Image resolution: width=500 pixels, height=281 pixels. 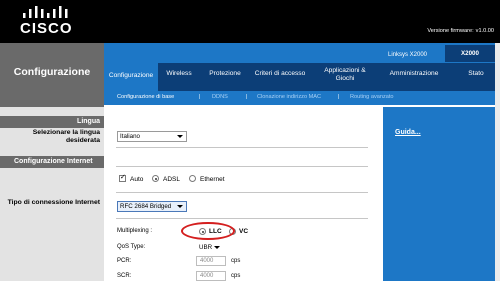 What do you see at coordinates (220, 97) in the screenshot?
I see `subtab-ddns: DDNS` at bounding box center [220, 97].